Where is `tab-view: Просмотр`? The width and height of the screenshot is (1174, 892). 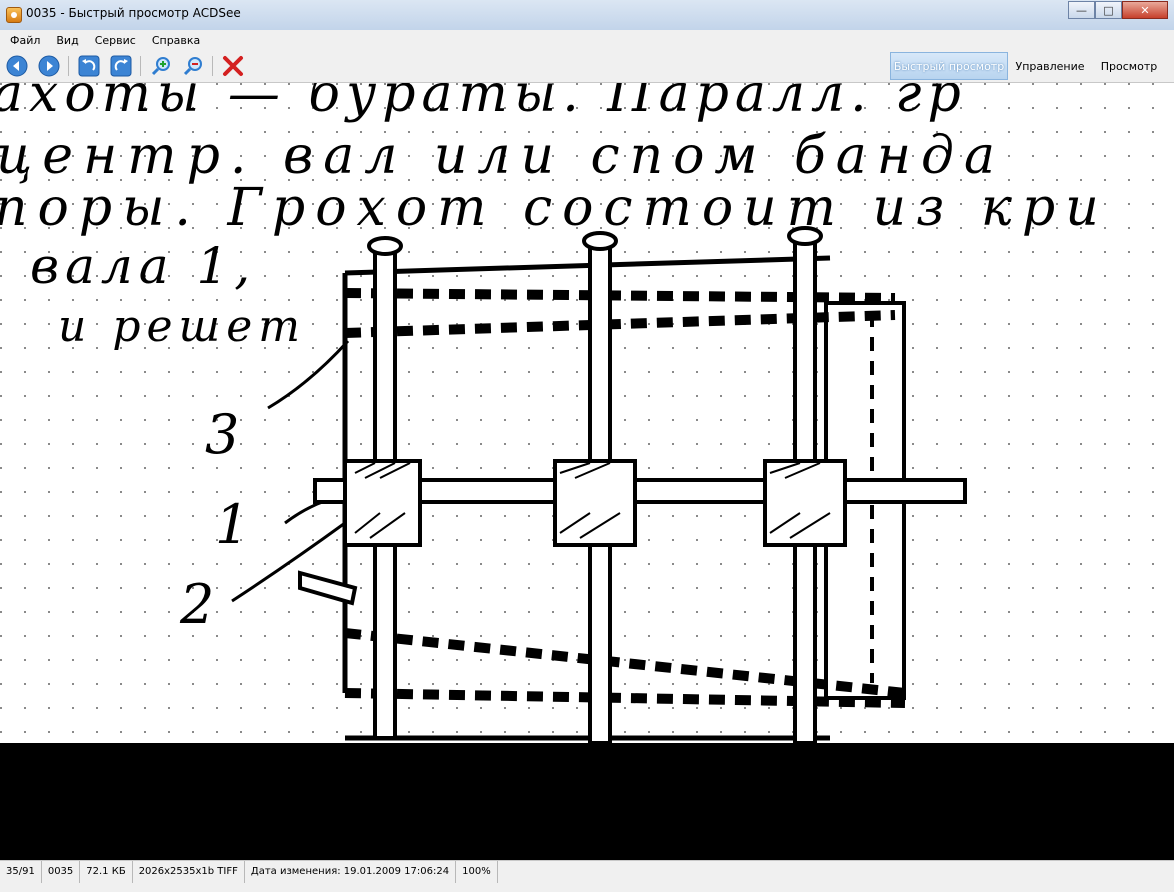
tab-view: Просмотр is located at coordinates (1129, 66).